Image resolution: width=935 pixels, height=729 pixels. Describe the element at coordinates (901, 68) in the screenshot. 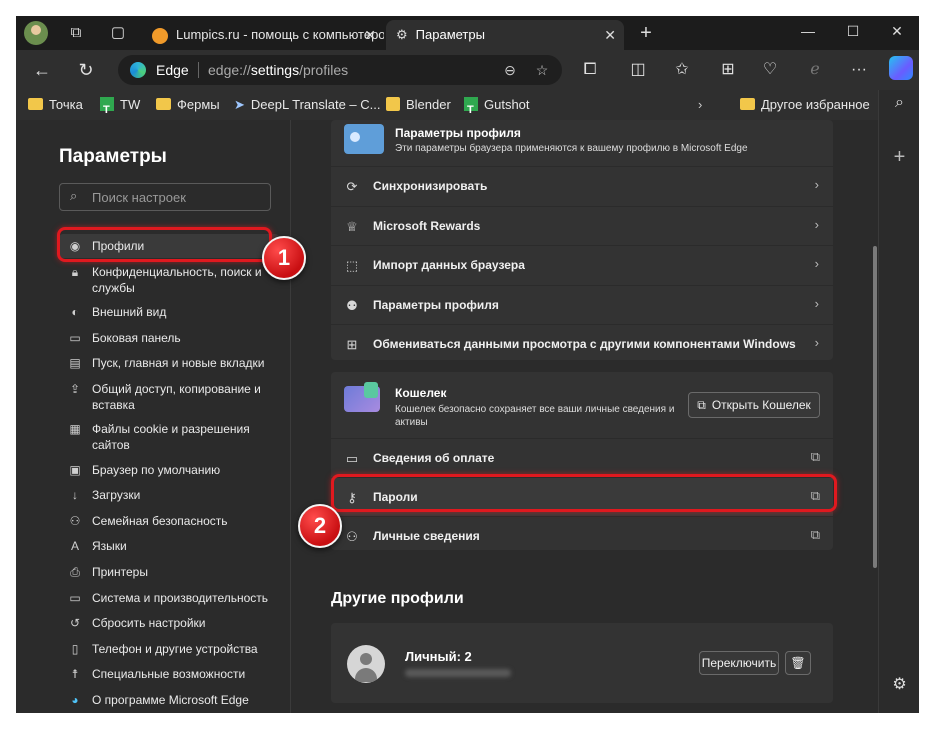

I see `copilot-icon` at that location.